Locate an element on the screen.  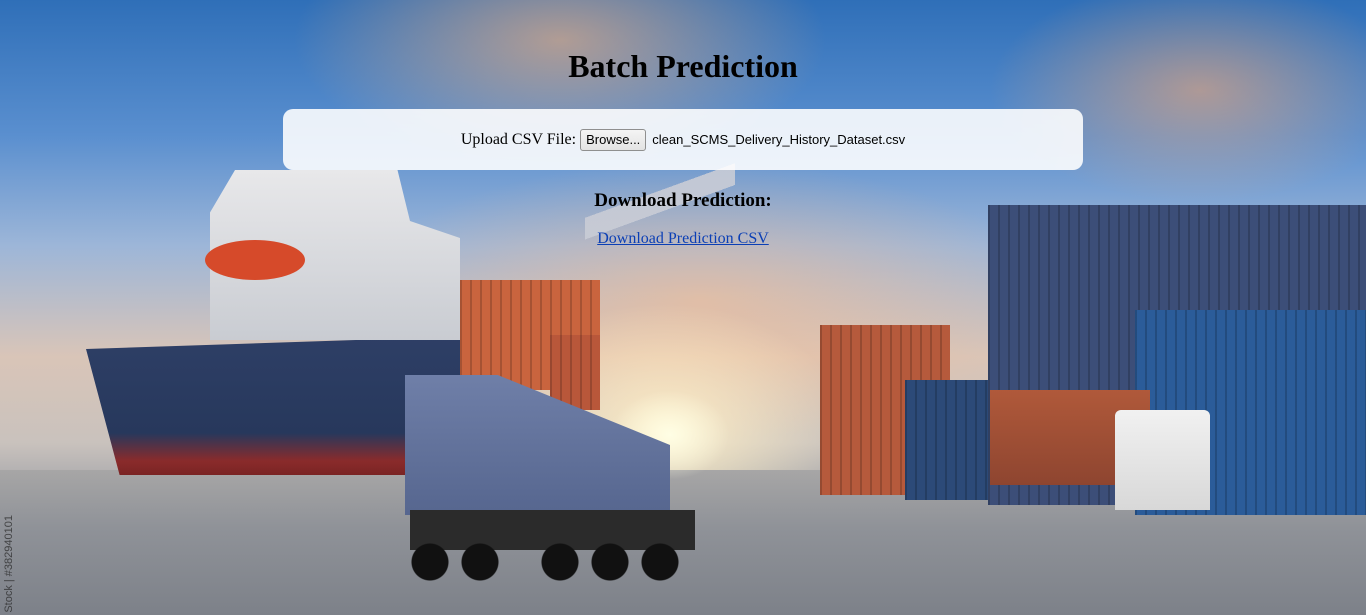
selected-file-name: clean_SCMS_Delivery_History_Dataset.csv is located at coordinates (779, 139).